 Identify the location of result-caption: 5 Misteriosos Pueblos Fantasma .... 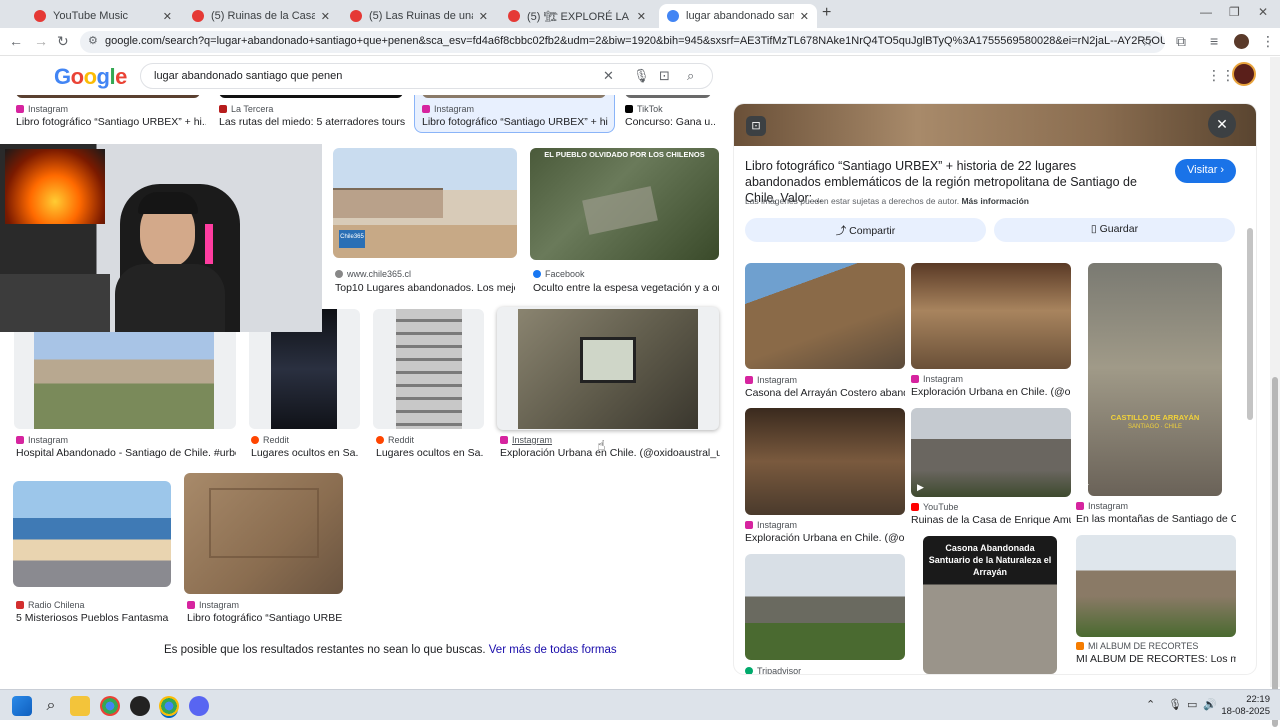
(93, 618).